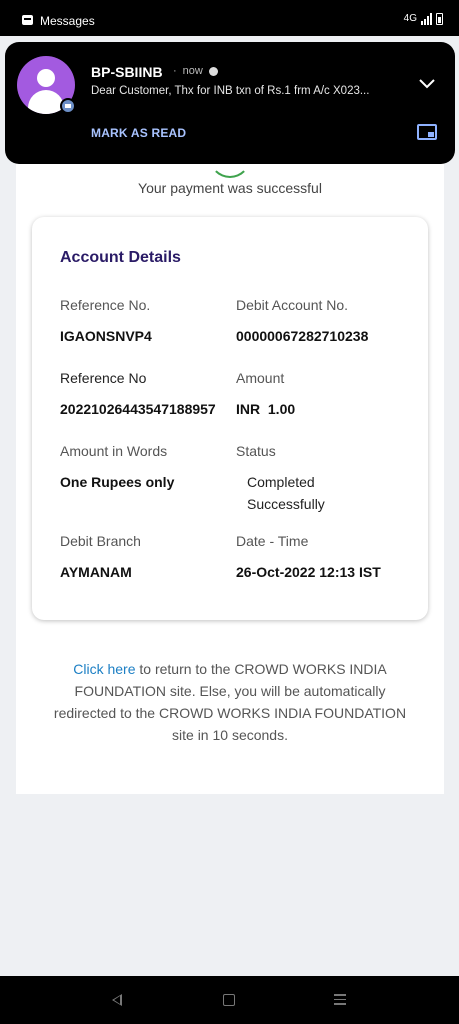 This screenshot has width=459, height=1024. I want to click on click-here-link: Click here, so click(104, 669).